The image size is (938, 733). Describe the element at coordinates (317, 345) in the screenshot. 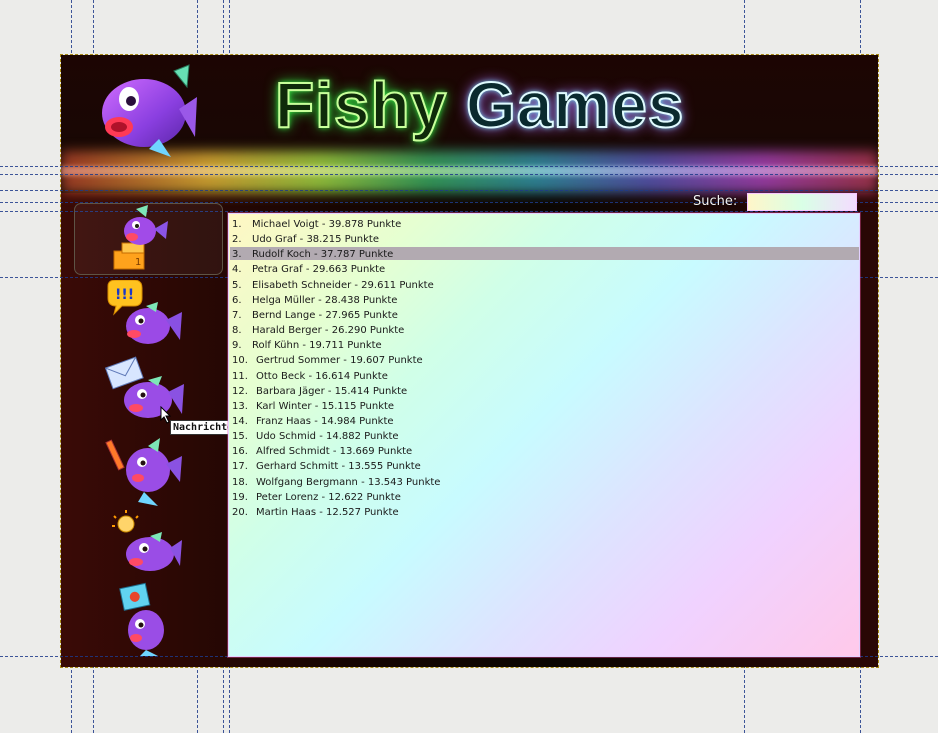

I see `player-score: Rolf Kühn - 19.711 Punkte` at that location.